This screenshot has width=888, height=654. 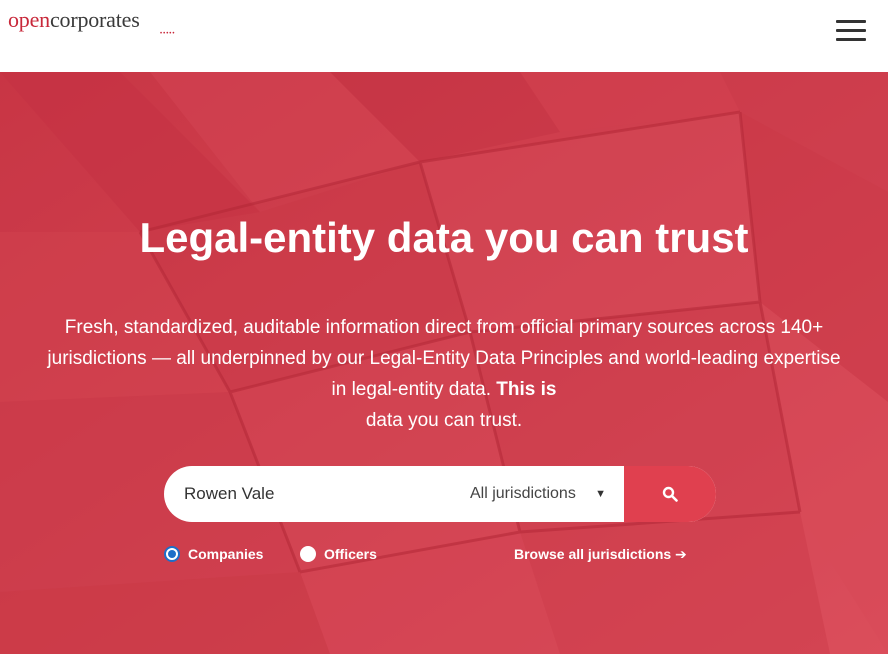 I want to click on search-input, so click(x=317, y=494).